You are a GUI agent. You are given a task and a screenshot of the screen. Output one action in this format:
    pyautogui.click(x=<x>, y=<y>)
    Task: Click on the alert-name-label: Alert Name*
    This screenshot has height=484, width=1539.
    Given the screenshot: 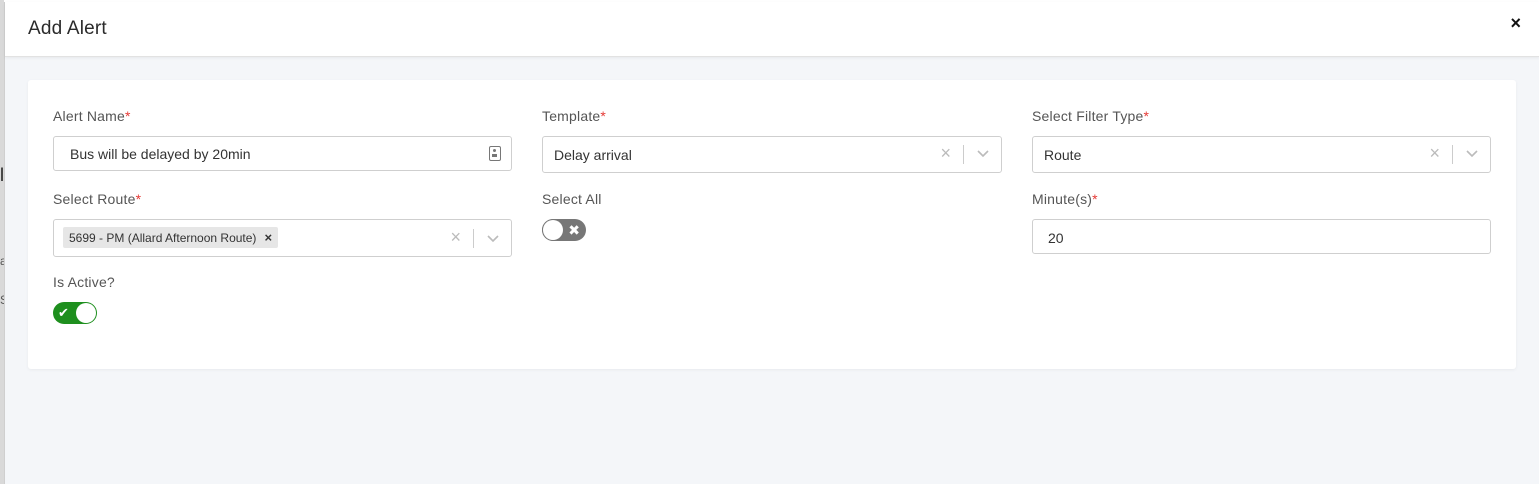 What is the action you would take?
    pyautogui.click(x=92, y=116)
    